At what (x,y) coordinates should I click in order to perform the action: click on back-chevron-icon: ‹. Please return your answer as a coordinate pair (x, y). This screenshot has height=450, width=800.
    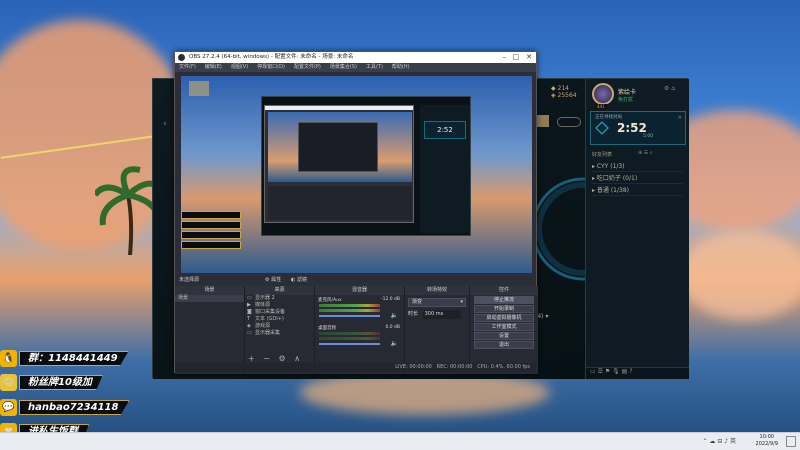
    Looking at the image, I should click on (165, 124).